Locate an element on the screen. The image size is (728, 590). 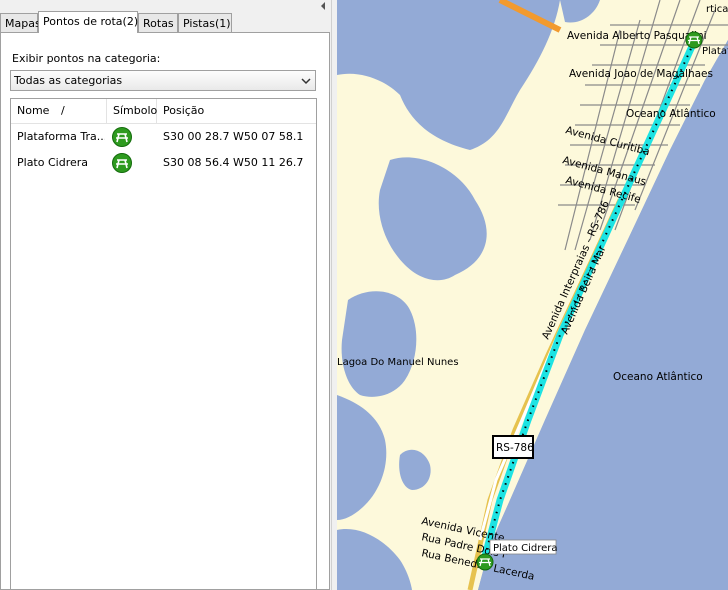
road-shield-label: RS-786 is located at coordinates (515, 448).